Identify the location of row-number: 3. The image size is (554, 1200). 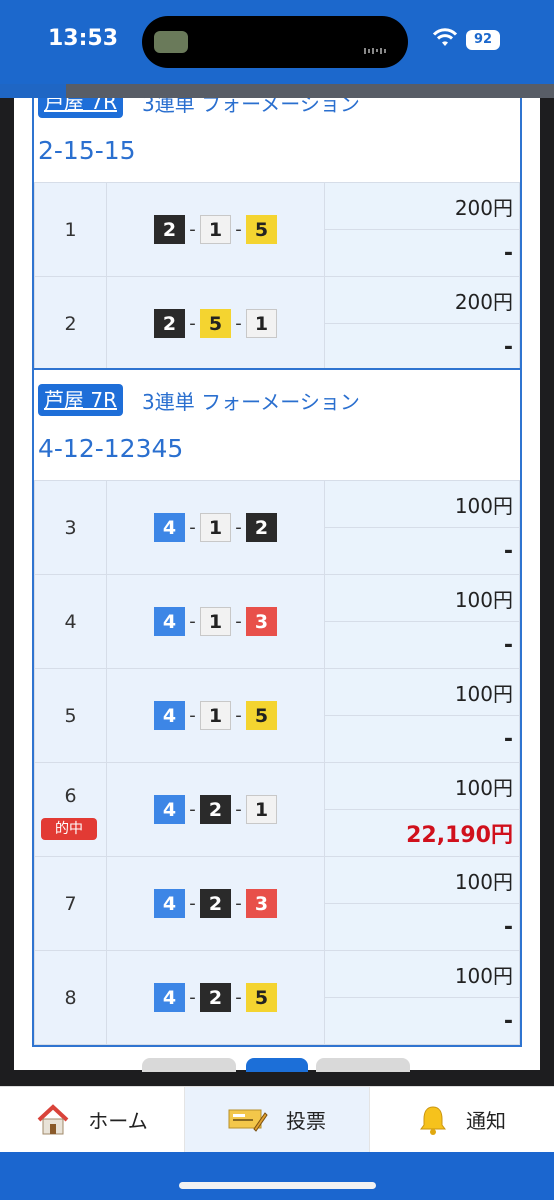
(70, 527).